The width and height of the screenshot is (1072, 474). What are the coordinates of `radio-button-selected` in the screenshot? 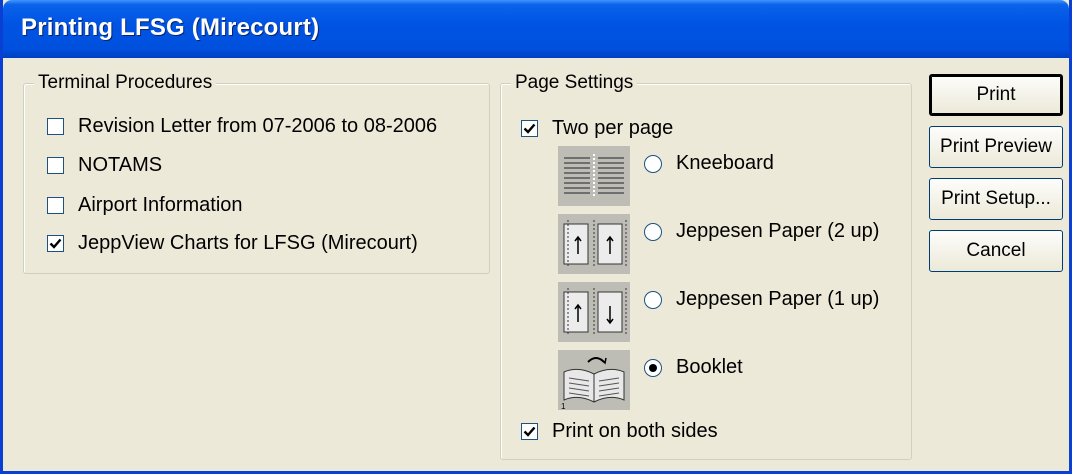 It's located at (653, 367).